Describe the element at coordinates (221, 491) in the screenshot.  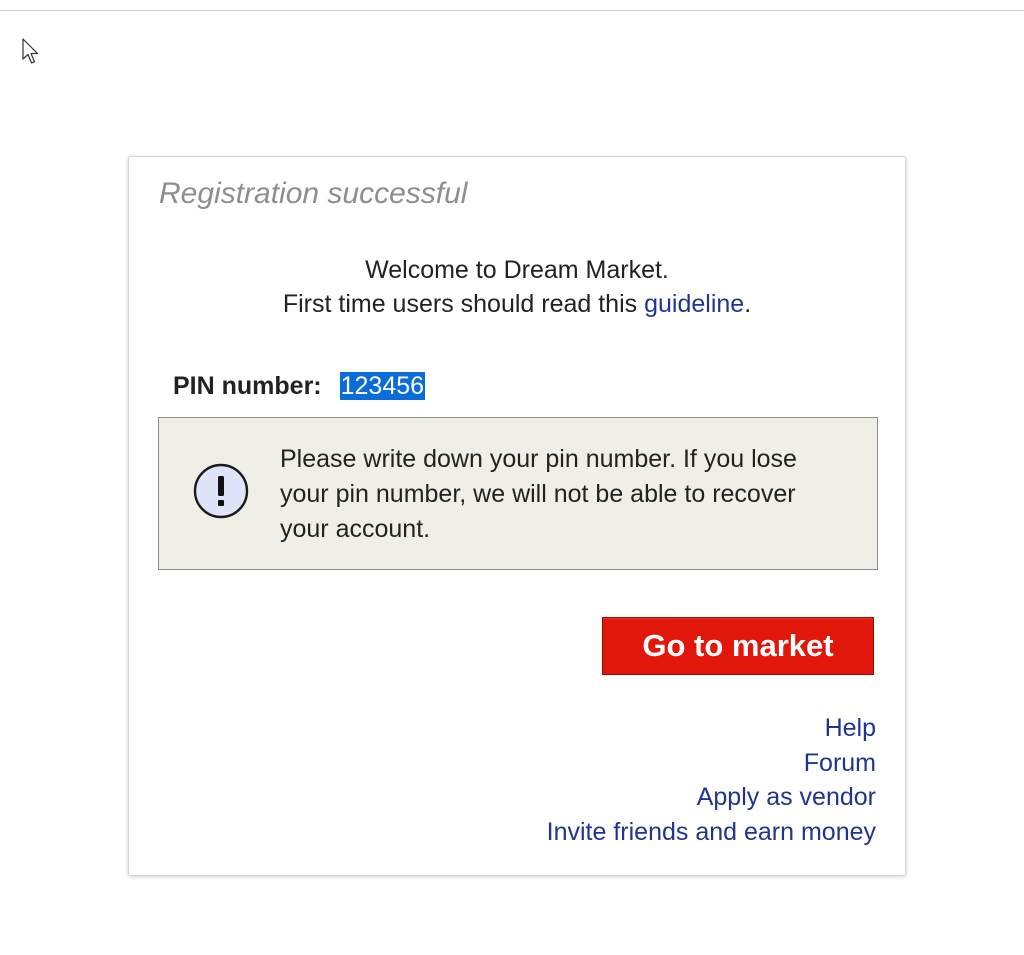
I see `exclamation-icon` at that location.